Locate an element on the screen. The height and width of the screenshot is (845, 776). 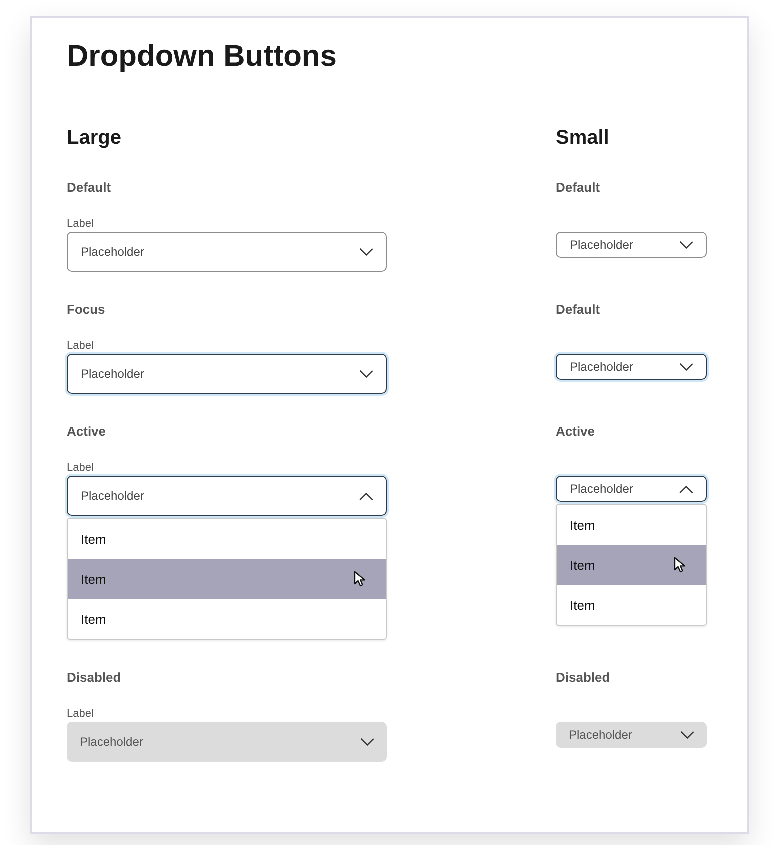
state-title: Focus is located at coordinates (86, 310).